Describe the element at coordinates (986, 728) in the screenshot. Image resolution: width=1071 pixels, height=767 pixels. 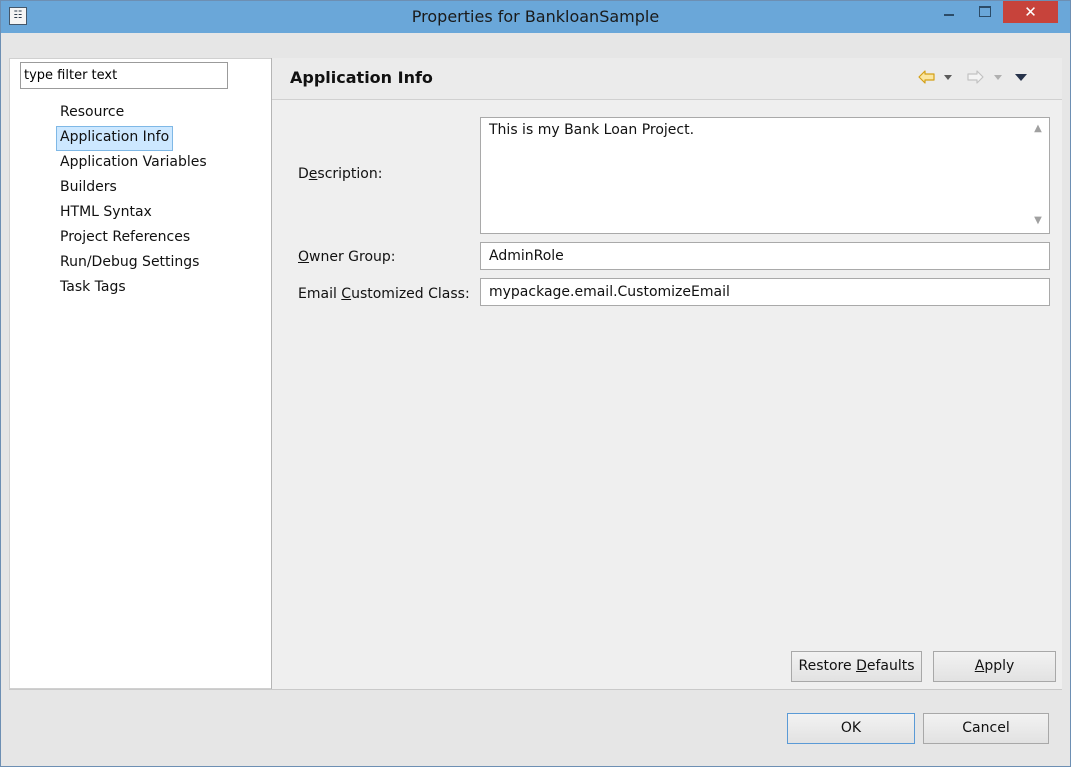
I see `cancel-button: Cancel` at that location.